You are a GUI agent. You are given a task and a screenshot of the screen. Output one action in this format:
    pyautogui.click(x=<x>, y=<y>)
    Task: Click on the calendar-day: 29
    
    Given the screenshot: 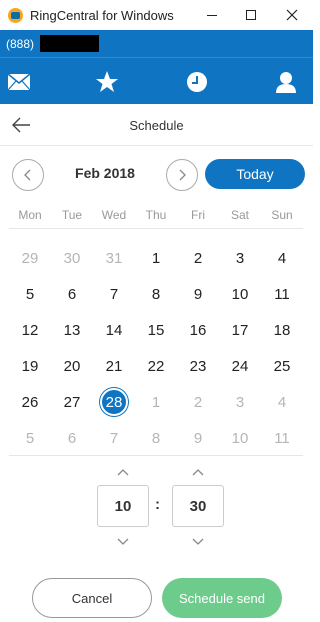 What is the action you would take?
    pyautogui.click(x=30, y=258)
    